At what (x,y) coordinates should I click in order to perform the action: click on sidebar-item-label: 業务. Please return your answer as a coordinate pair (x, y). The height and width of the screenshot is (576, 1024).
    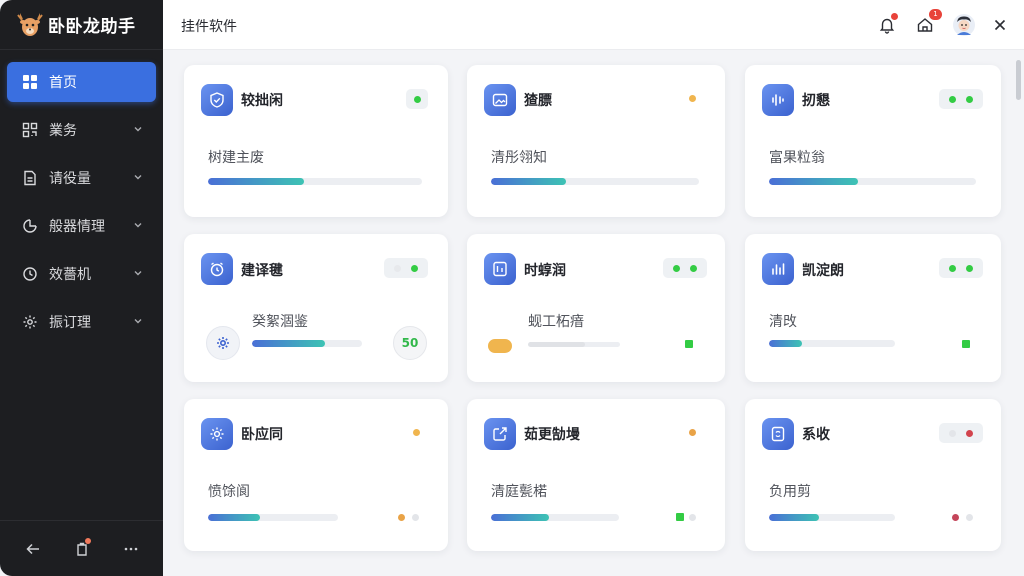
    Looking at the image, I should click on (63, 131).